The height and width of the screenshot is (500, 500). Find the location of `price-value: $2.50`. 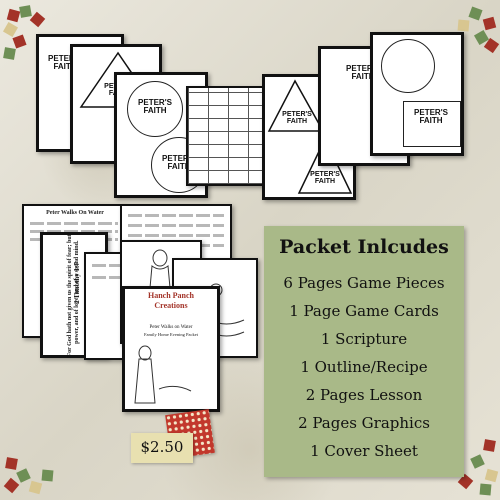

price-value: $2.50 is located at coordinates (162, 447).